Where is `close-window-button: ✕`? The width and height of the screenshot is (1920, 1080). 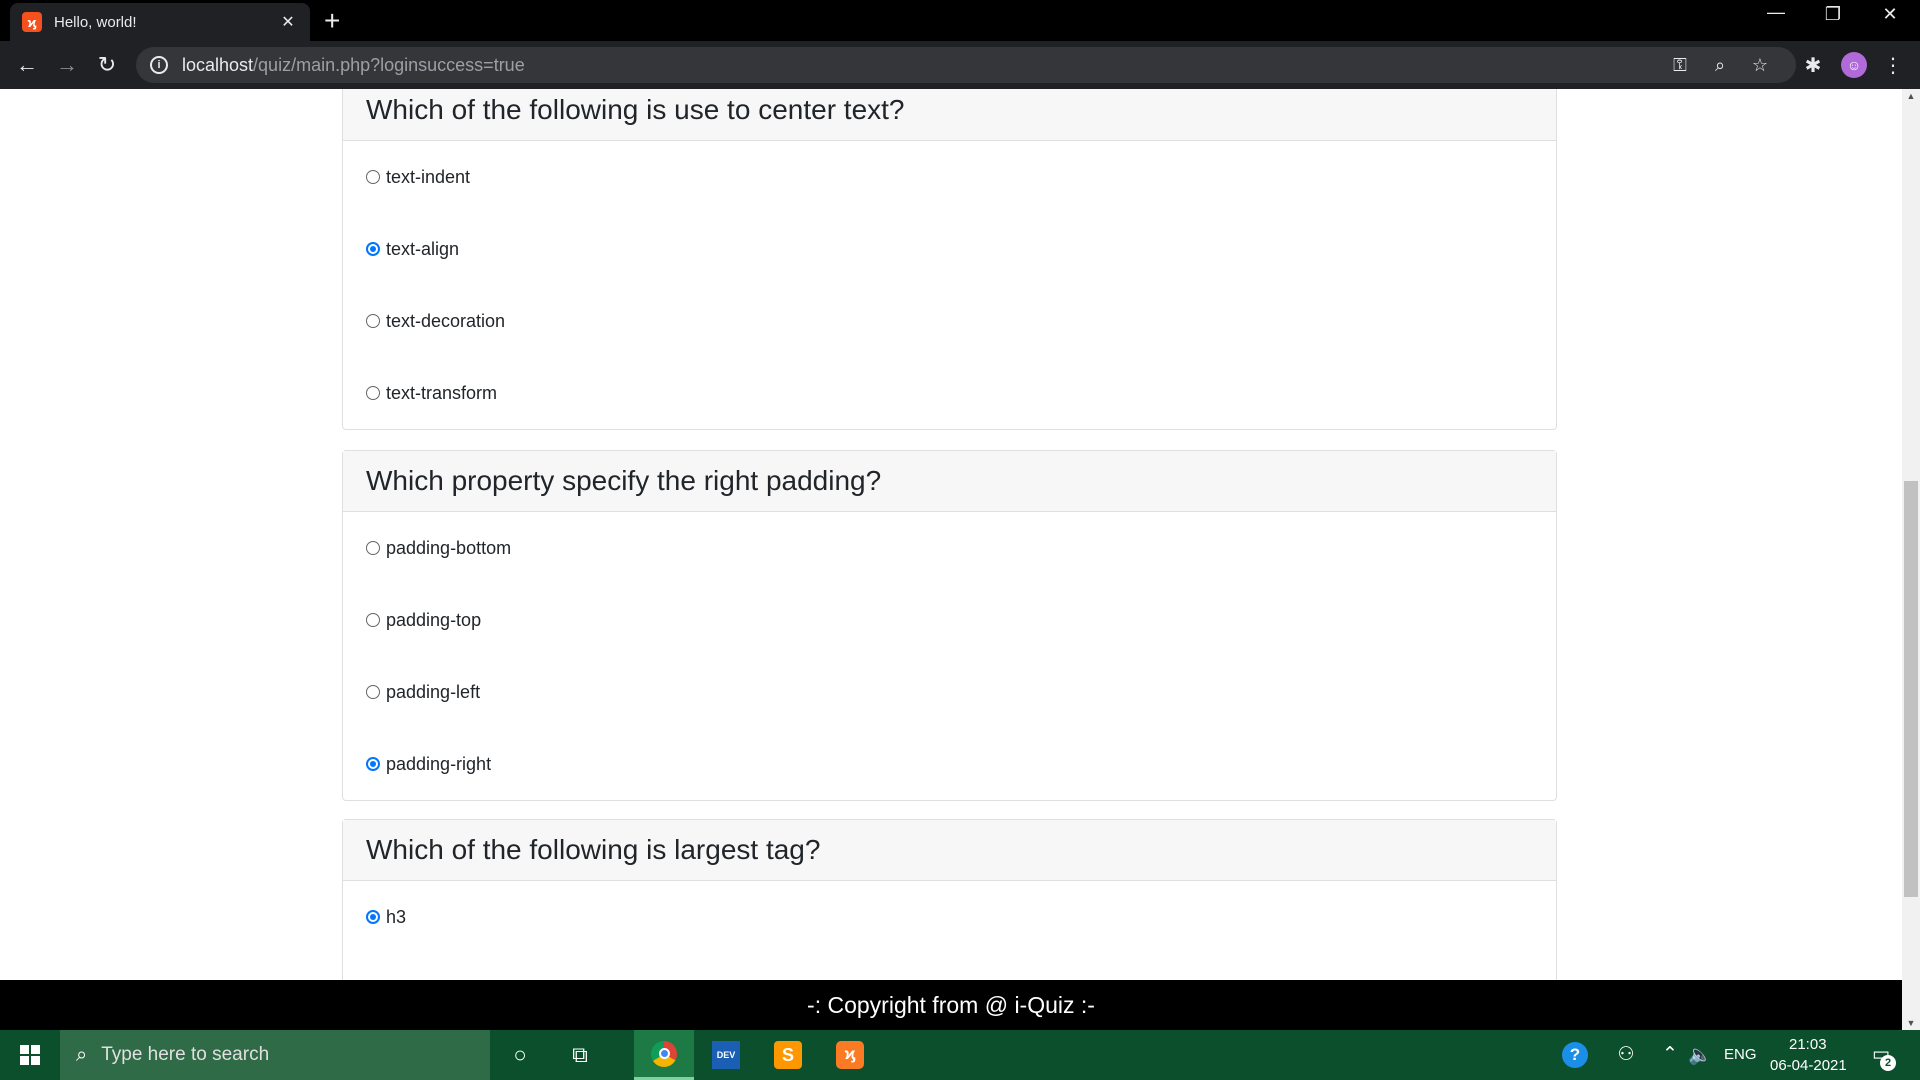
close-window-button: ✕ is located at coordinates (1890, 14).